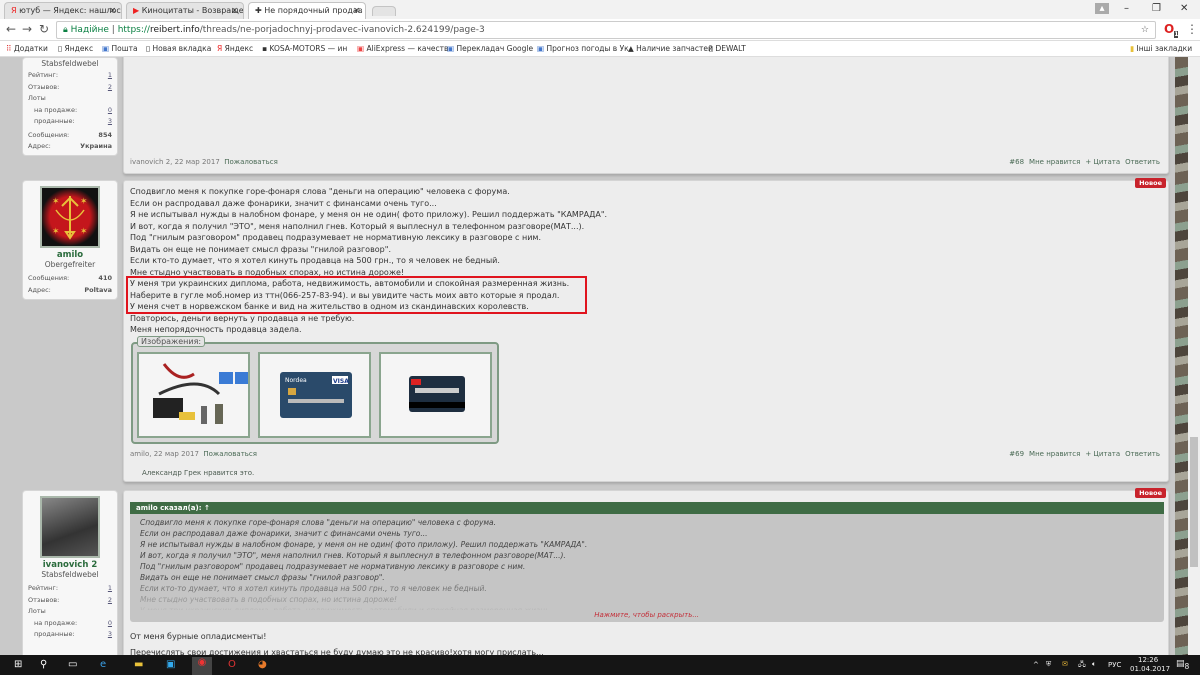  What do you see at coordinates (170, 664) in the screenshot?
I see `store-icon: ▣` at bounding box center [170, 664].